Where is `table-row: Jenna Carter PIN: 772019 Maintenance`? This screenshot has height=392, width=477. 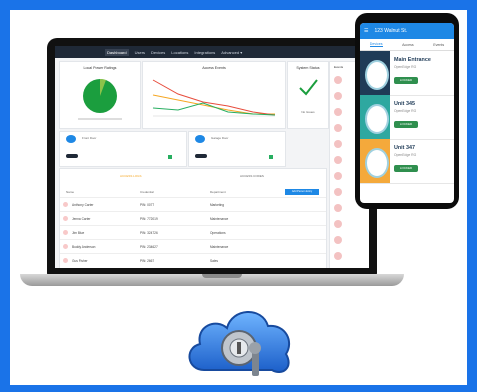
table-row: Jenna Carter PIN: 772019 Maintenance is located at coordinates (193, 218).